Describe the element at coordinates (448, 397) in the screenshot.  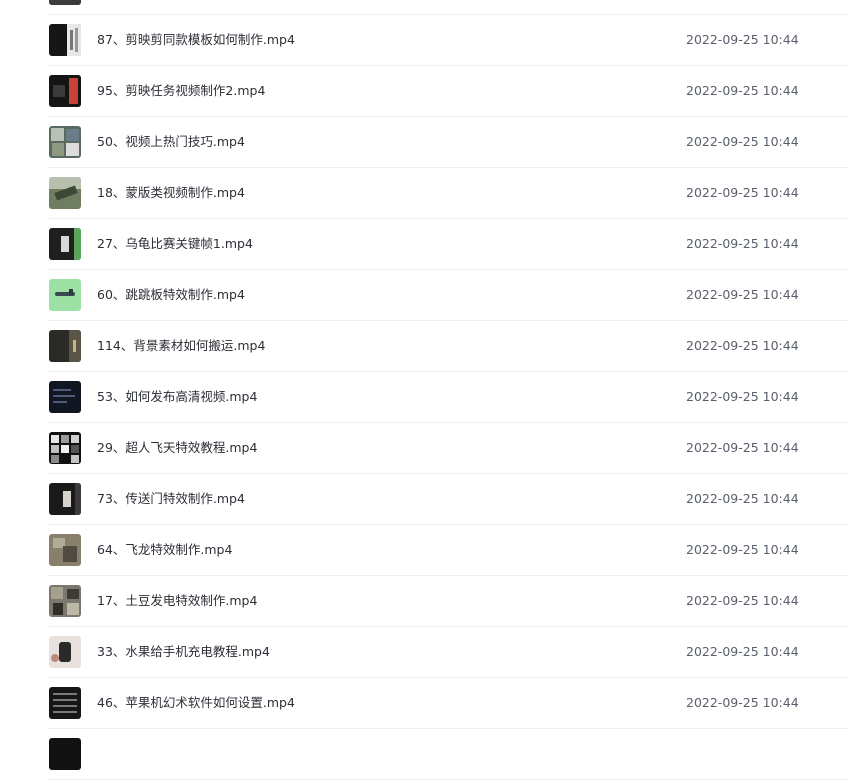
I see `file-row: 53、如何发布高清视频.mp4 2022-09-25 10:44` at that location.